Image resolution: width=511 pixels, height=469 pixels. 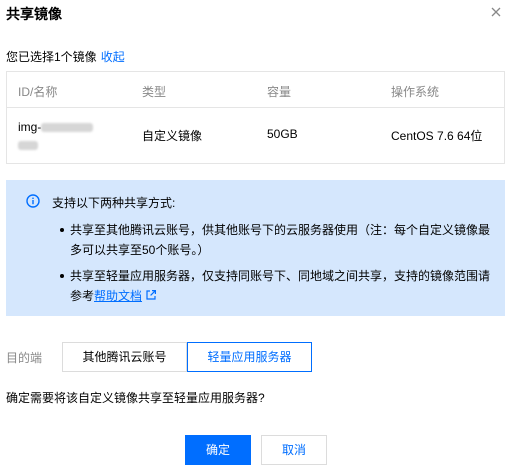 I want to click on info-icon, so click(x=33, y=201).